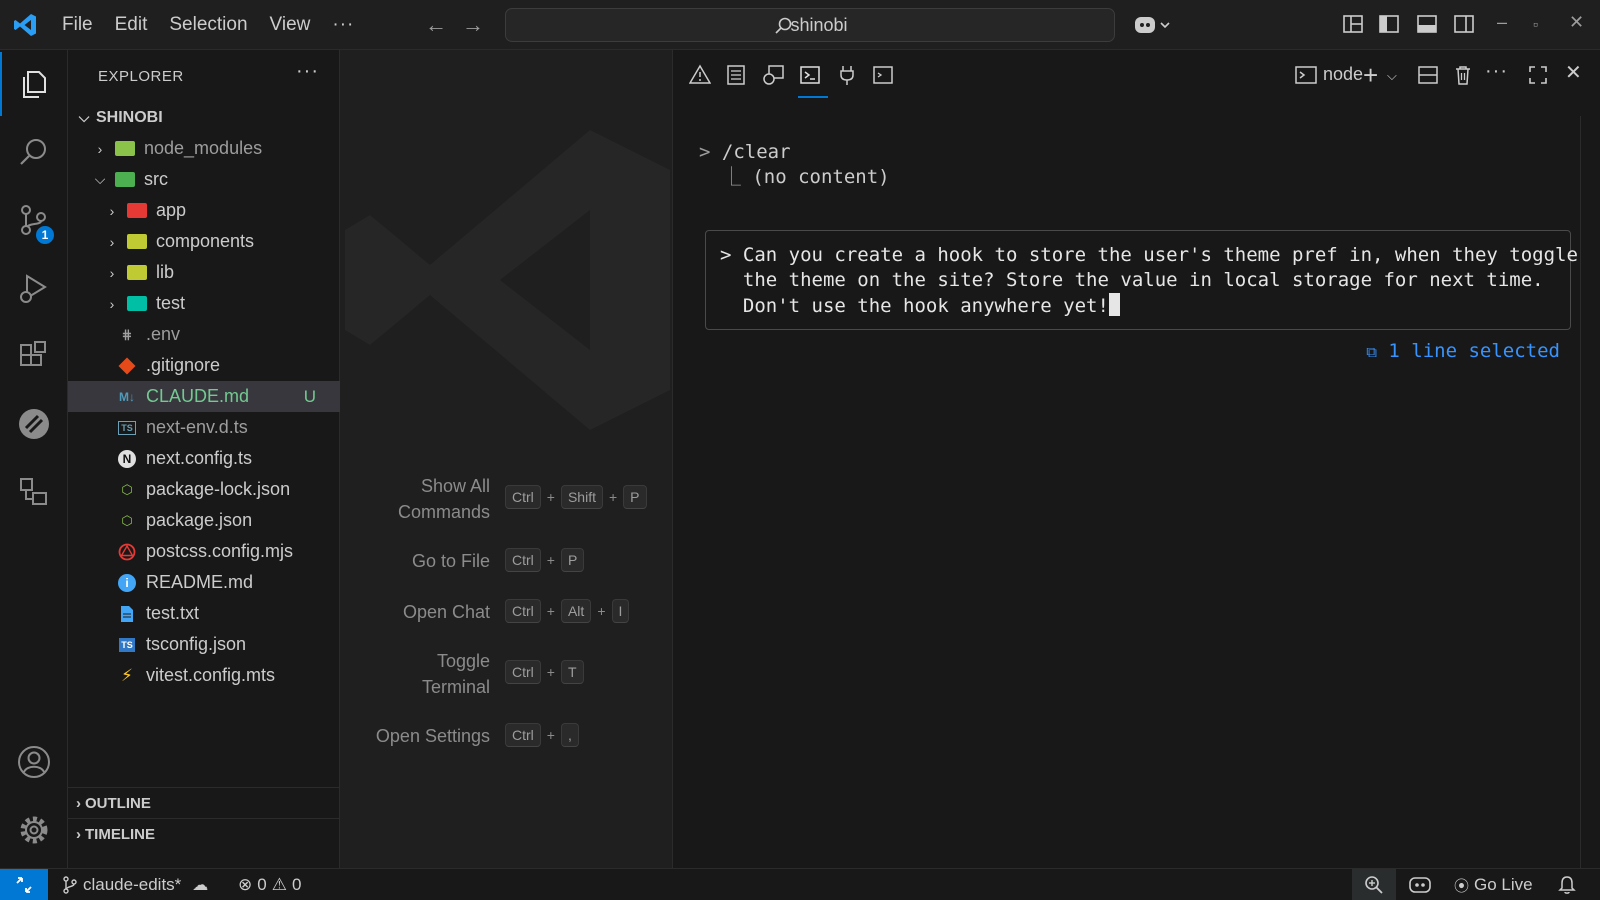 Image resolution: width=1600 pixels, height=900 pixels. What do you see at coordinates (1573, 72) in the screenshot?
I see `close-panel-icon: ✕` at bounding box center [1573, 72].